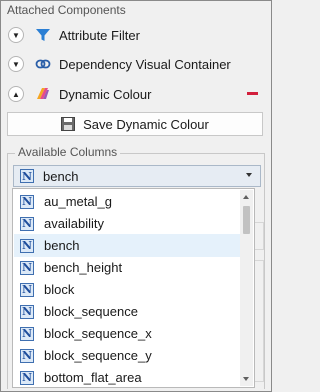 The image size is (320, 392). I want to click on list-item: N block_sequence, so click(127, 311).